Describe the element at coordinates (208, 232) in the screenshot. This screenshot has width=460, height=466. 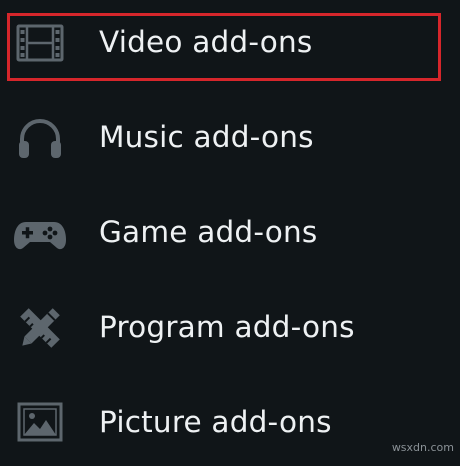
I see `menu-item-label: Game add-ons` at that location.